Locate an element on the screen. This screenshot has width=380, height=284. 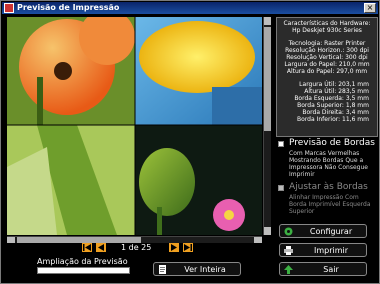
print-button: Imprimir is located at coordinates (323, 250).